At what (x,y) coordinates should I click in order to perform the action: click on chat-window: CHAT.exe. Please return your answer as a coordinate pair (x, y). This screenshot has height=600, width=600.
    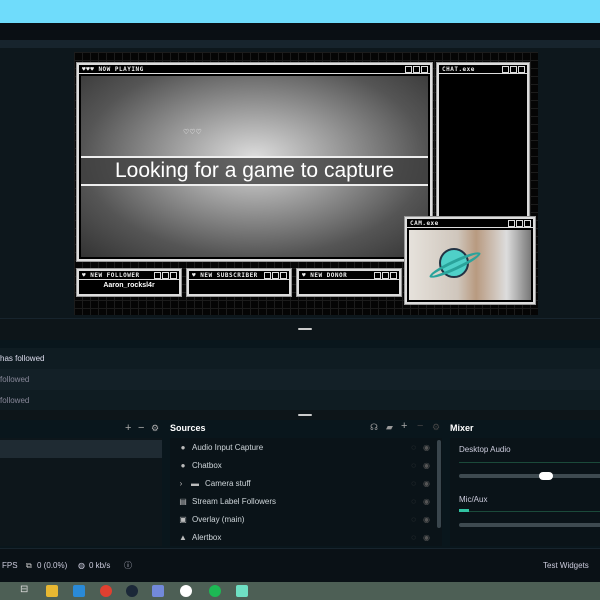
    Looking at the image, I should click on (483, 143).